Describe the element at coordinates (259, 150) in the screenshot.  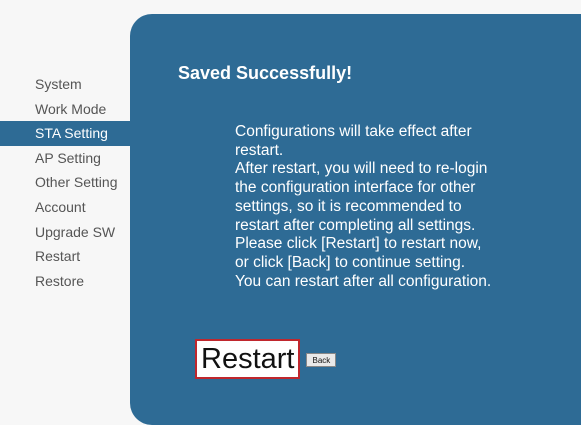
I see `message-line: restart.` at that location.